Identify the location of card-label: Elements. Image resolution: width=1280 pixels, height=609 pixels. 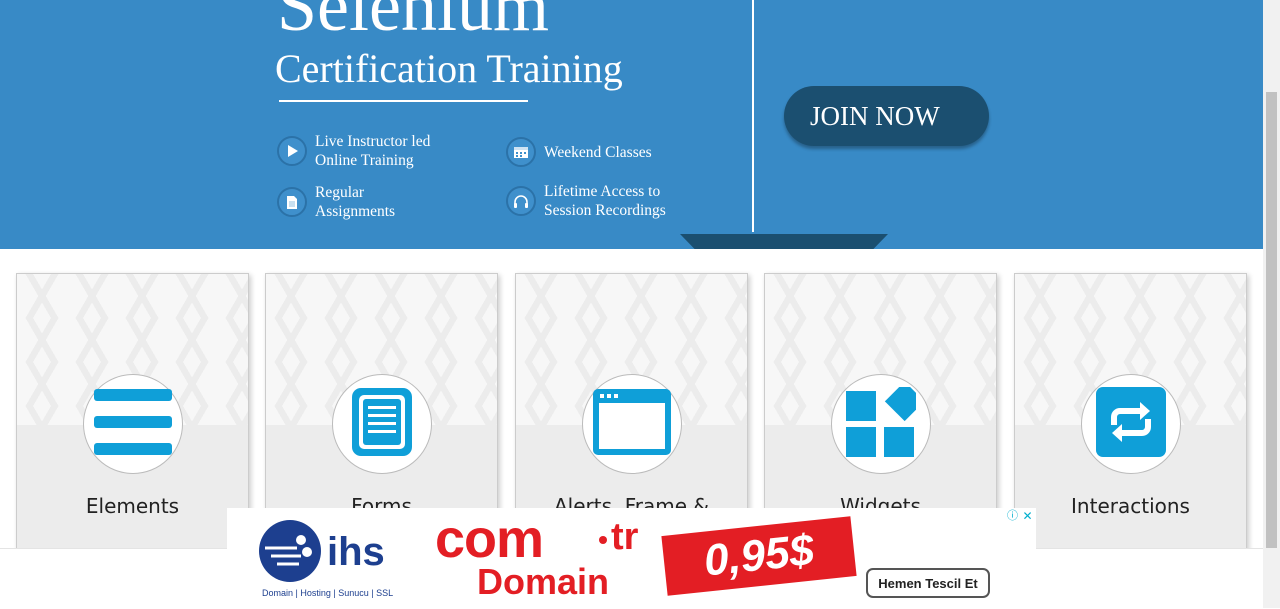
(132, 506).